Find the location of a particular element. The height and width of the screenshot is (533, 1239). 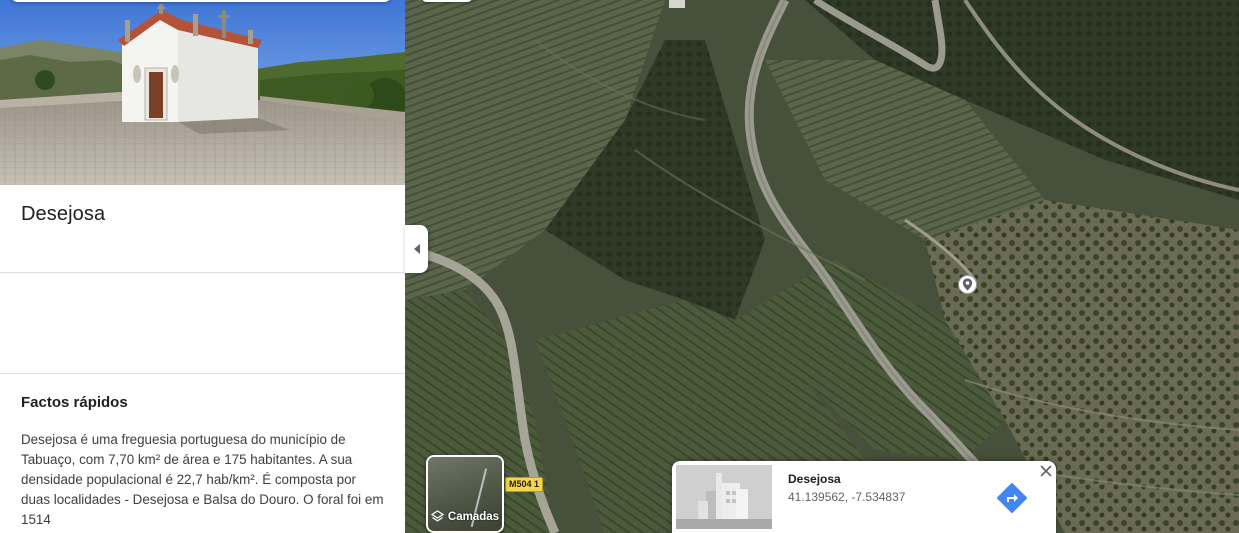

map-pin-icon is located at coordinates (967, 284).